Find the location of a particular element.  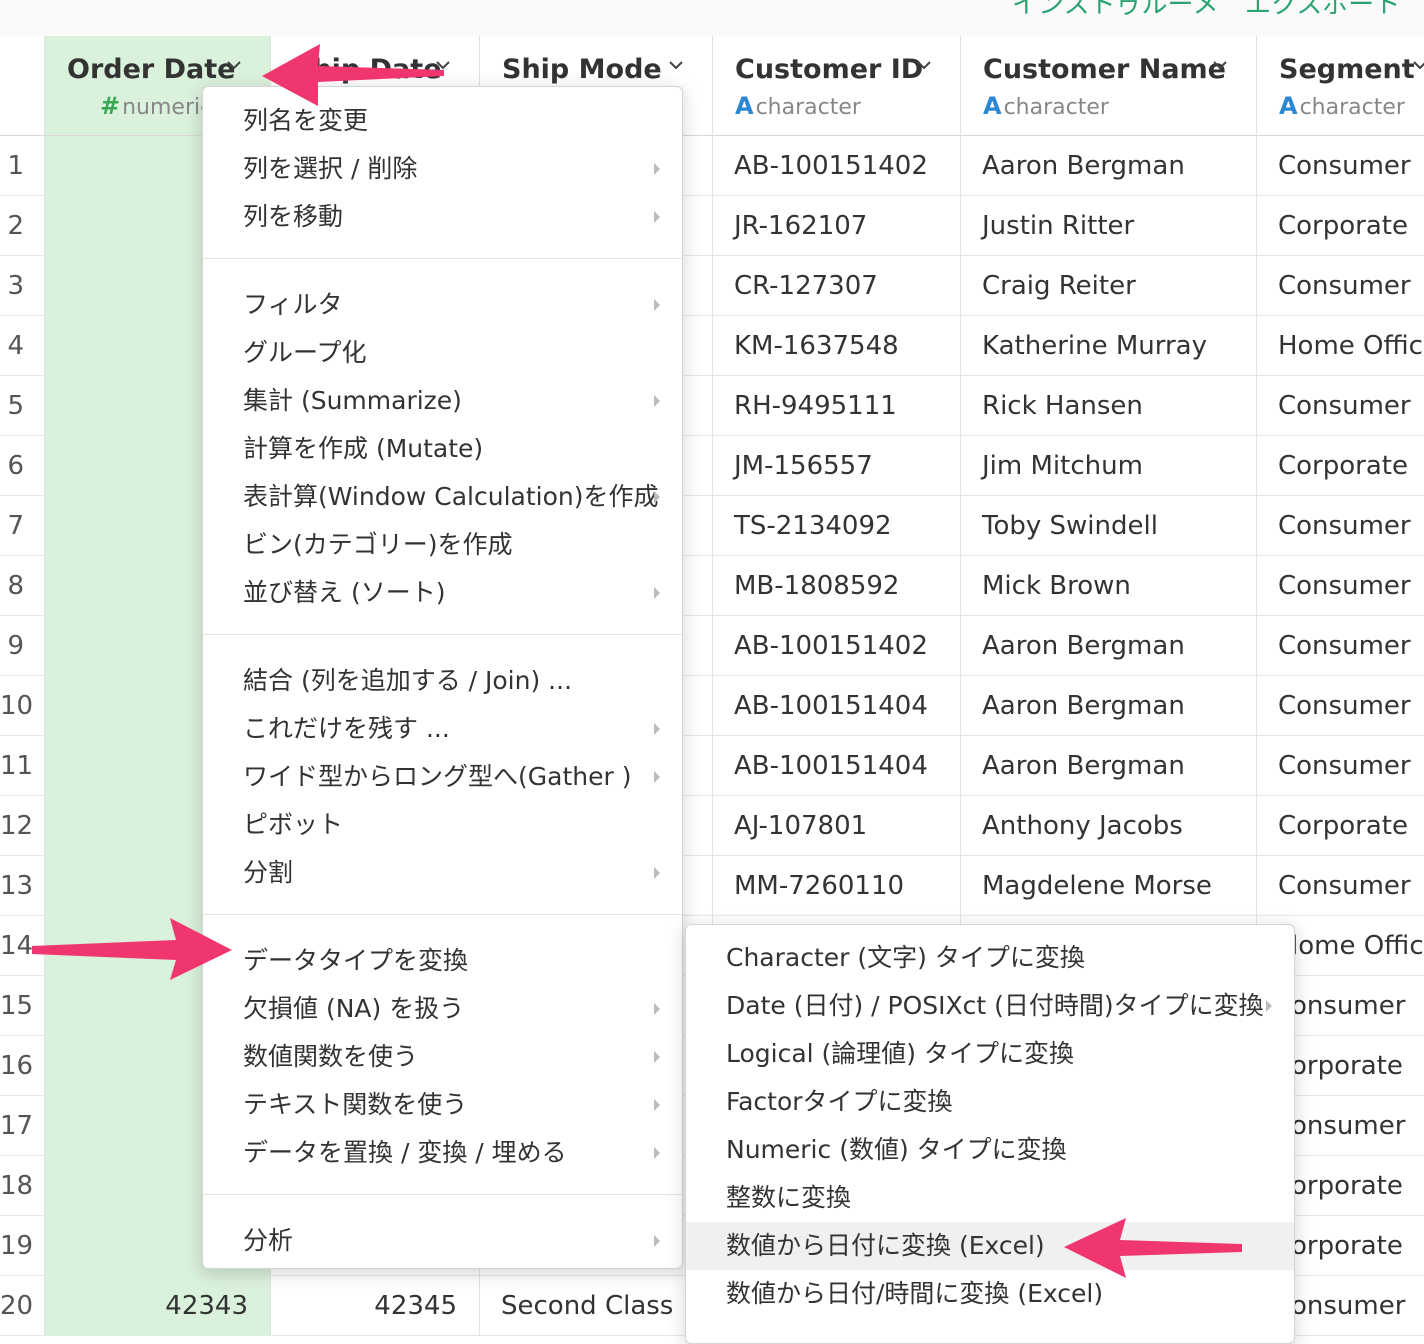

submenu-item: Date (日付) / POSIXct (日付時間)タイプに変換 is located at coordinates (990, 1006).